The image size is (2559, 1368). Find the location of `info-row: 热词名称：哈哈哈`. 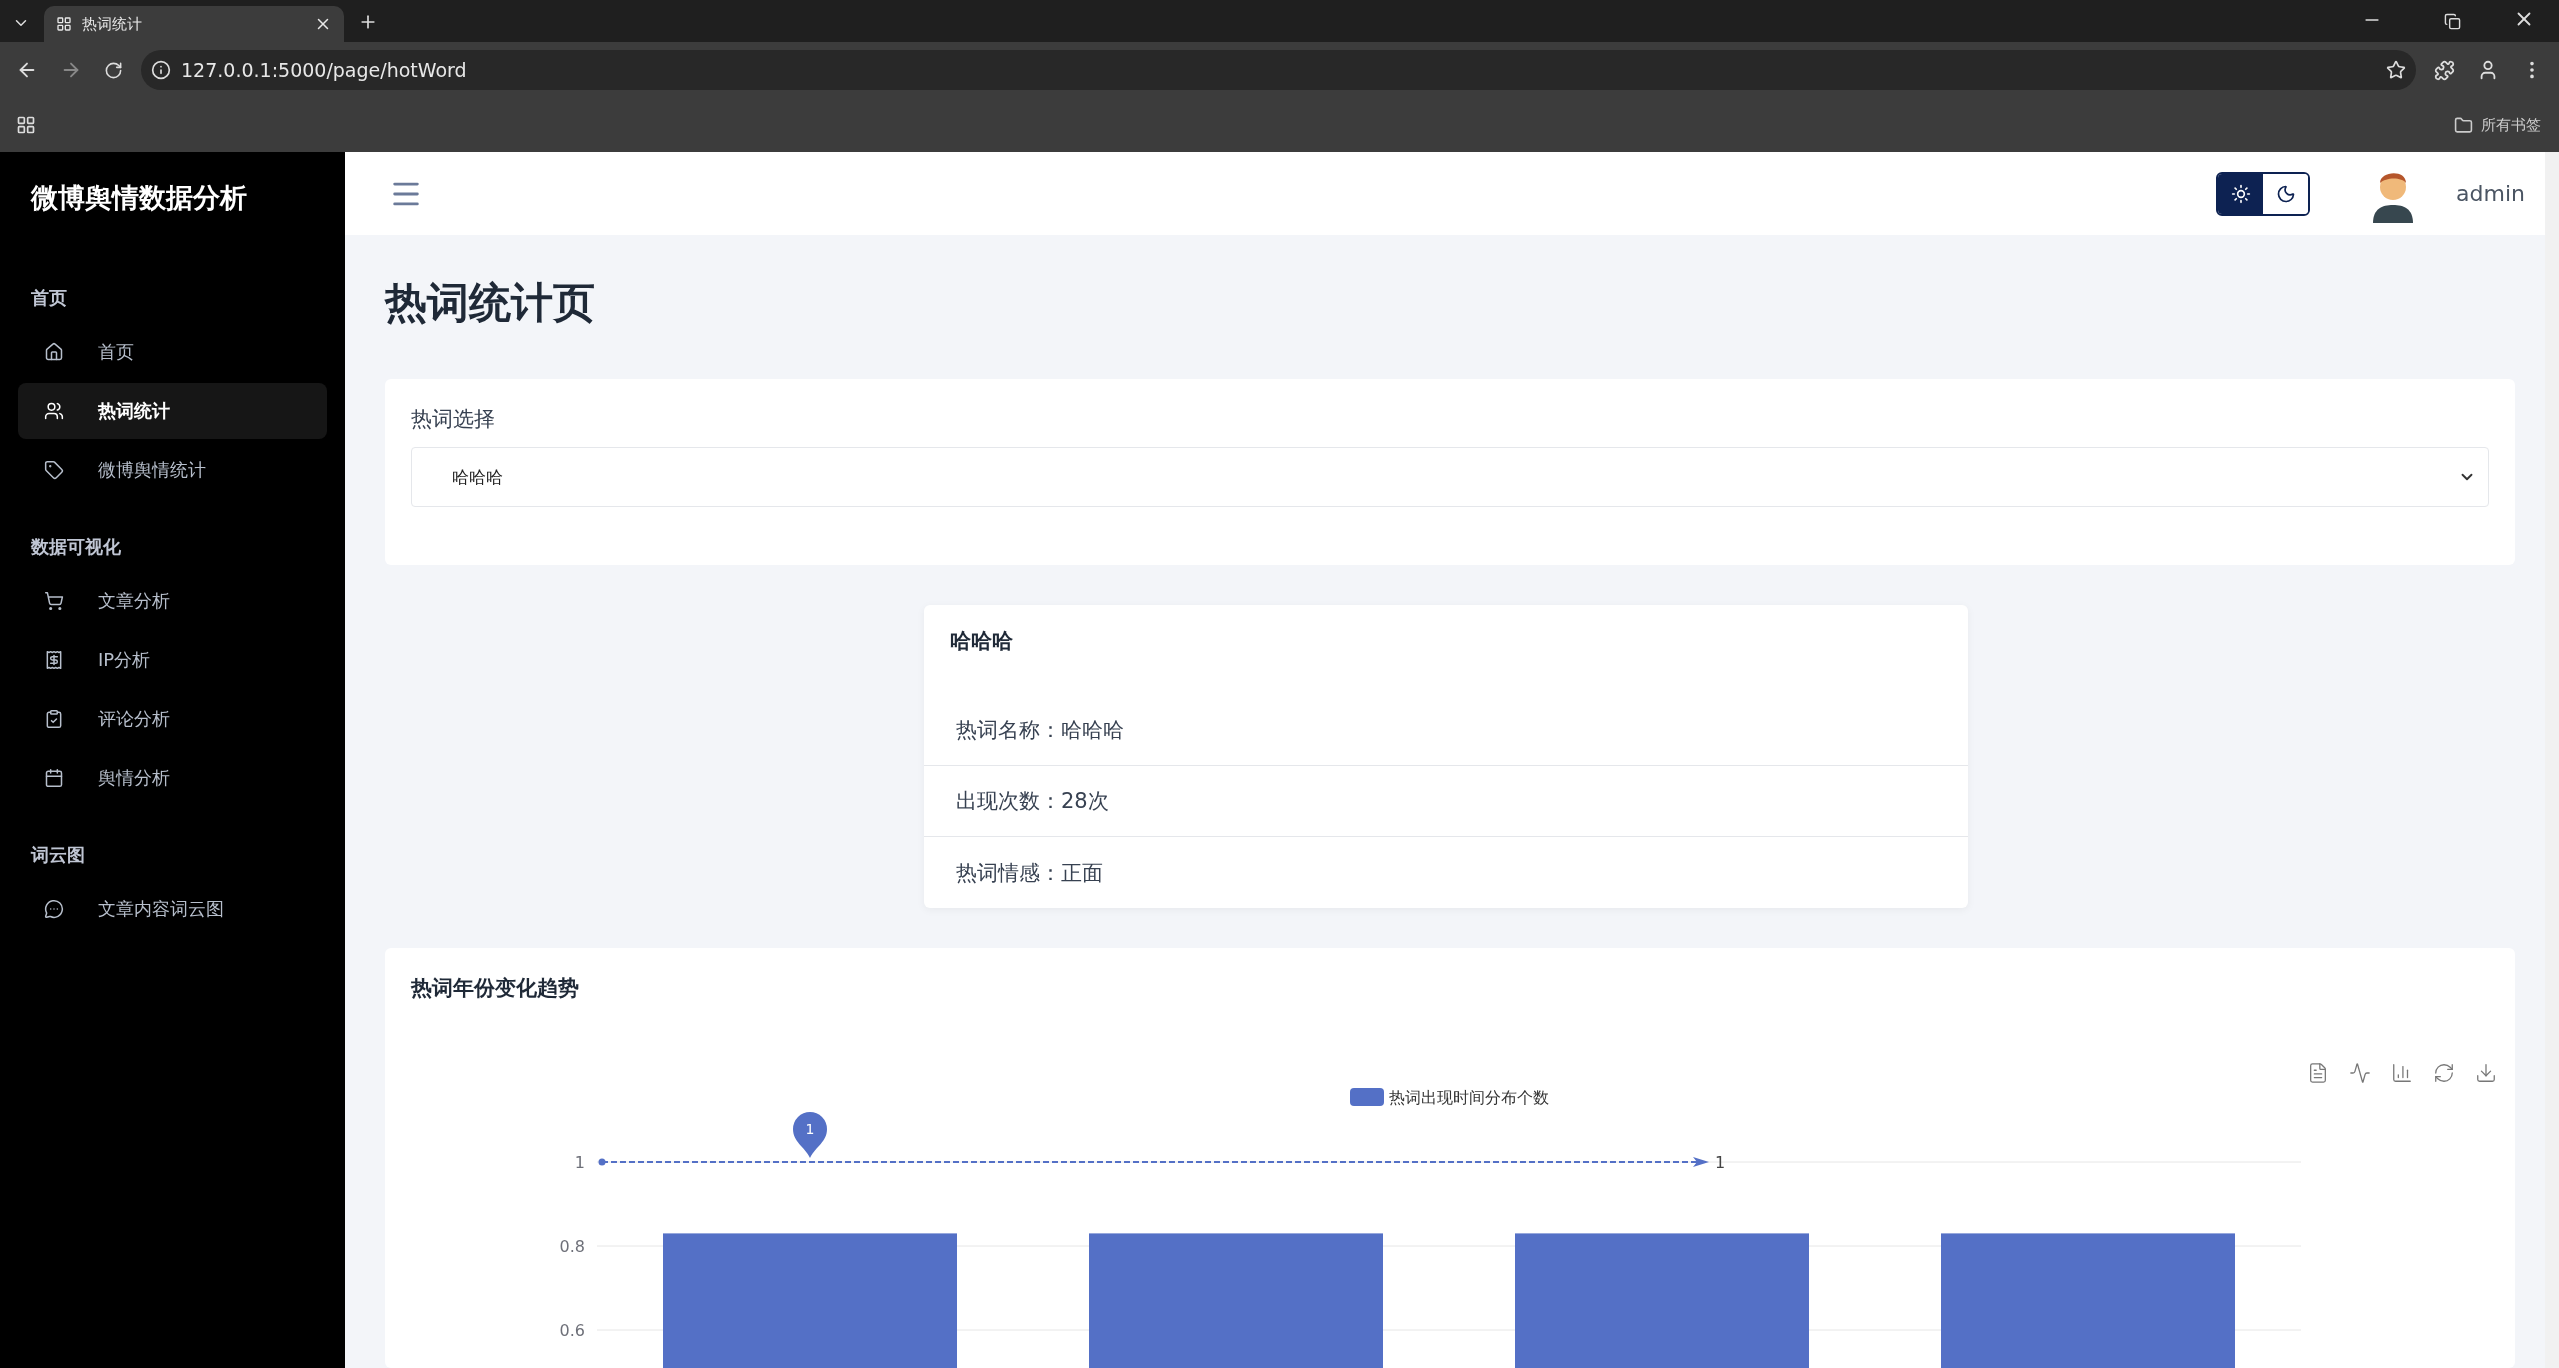

info-row: 热词名称：哈哈哈 is located at coordinates (1446, 730).